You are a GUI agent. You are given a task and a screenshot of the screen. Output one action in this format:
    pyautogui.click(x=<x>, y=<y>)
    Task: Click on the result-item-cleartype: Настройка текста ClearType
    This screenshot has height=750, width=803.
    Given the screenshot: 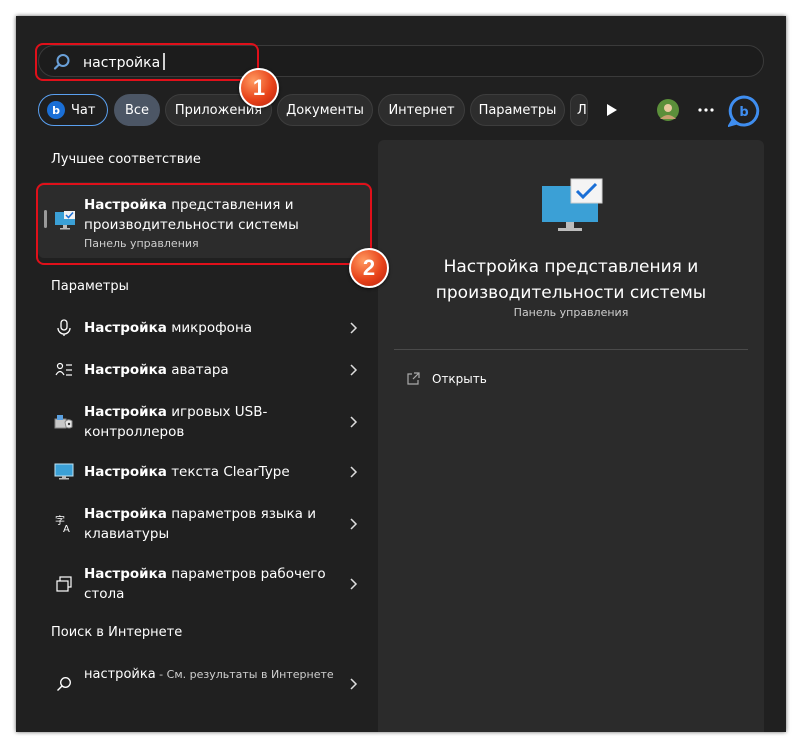 What is the action you would take?
    pyautogui.click(x=204, y=472)
    